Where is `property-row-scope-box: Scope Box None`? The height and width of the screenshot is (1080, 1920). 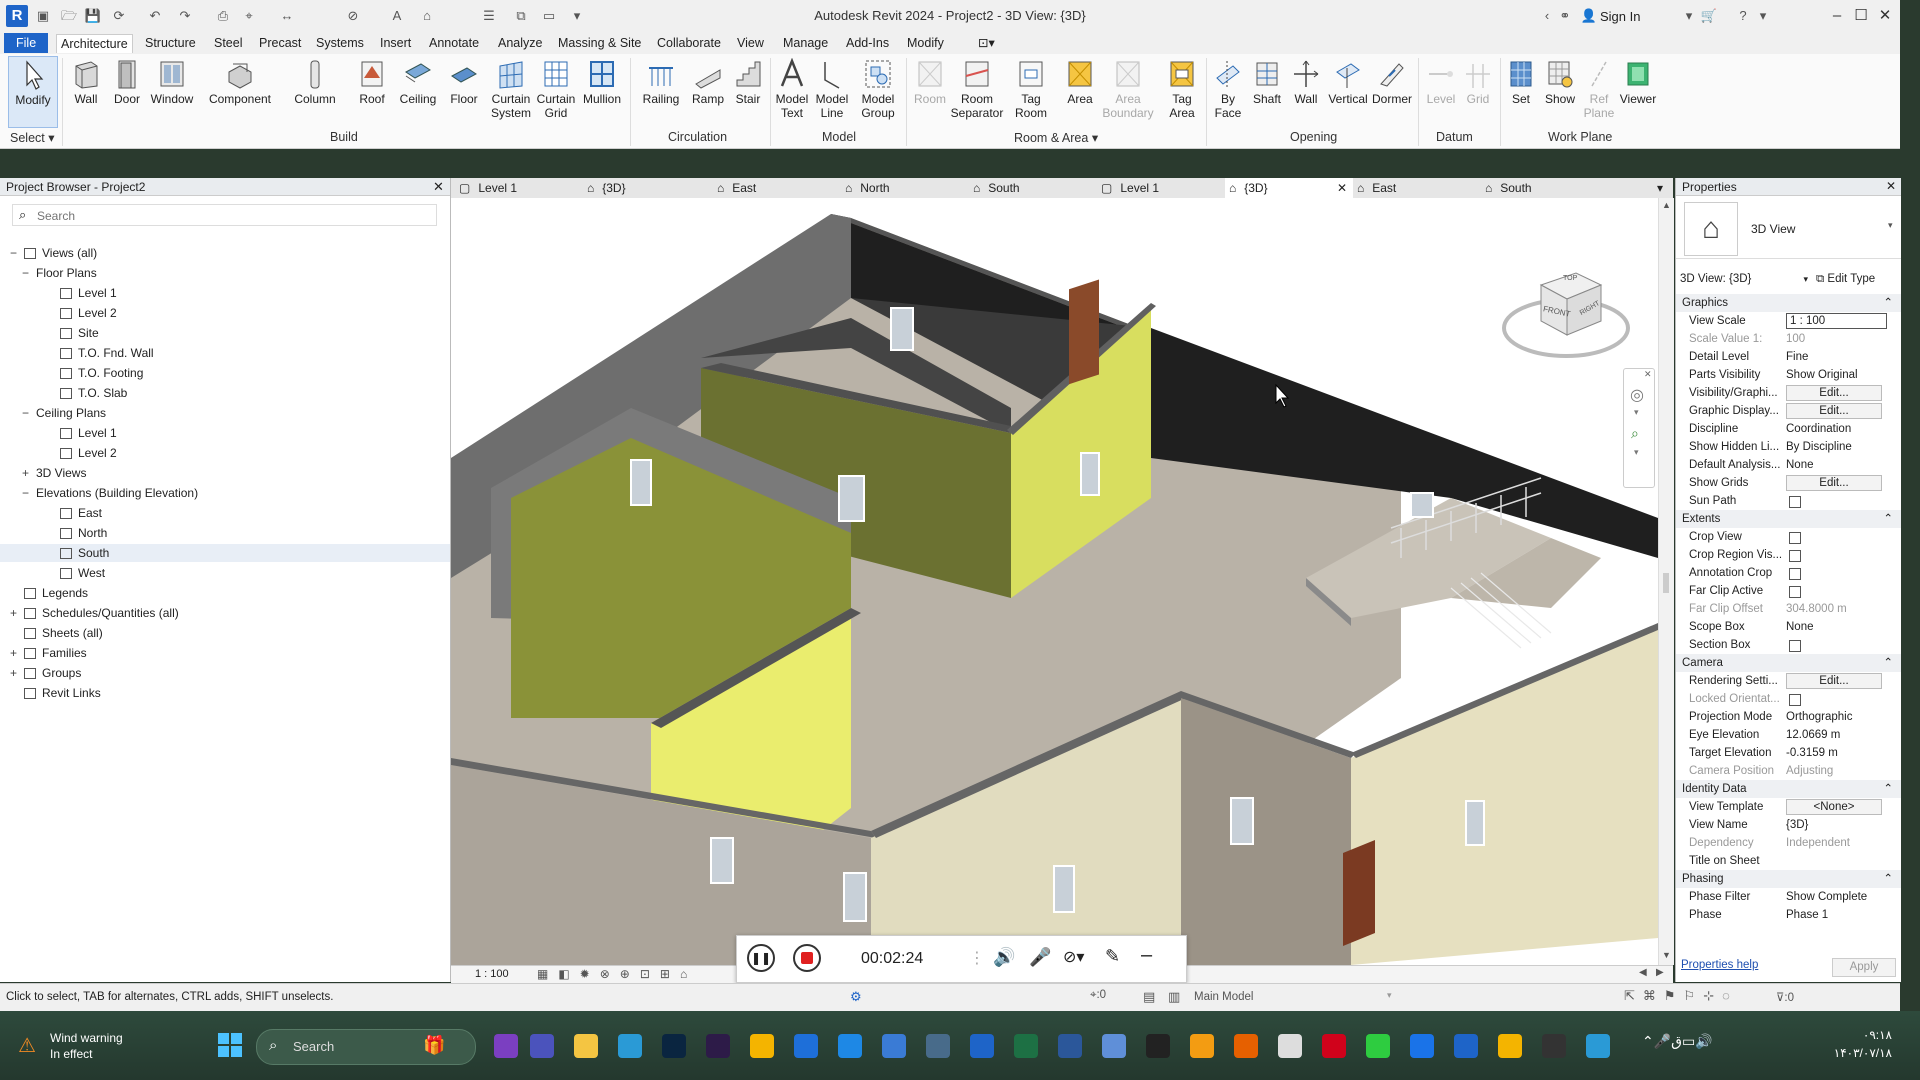
property-row-scope-box: Scope Box None is located at coordinates (1788, 627).